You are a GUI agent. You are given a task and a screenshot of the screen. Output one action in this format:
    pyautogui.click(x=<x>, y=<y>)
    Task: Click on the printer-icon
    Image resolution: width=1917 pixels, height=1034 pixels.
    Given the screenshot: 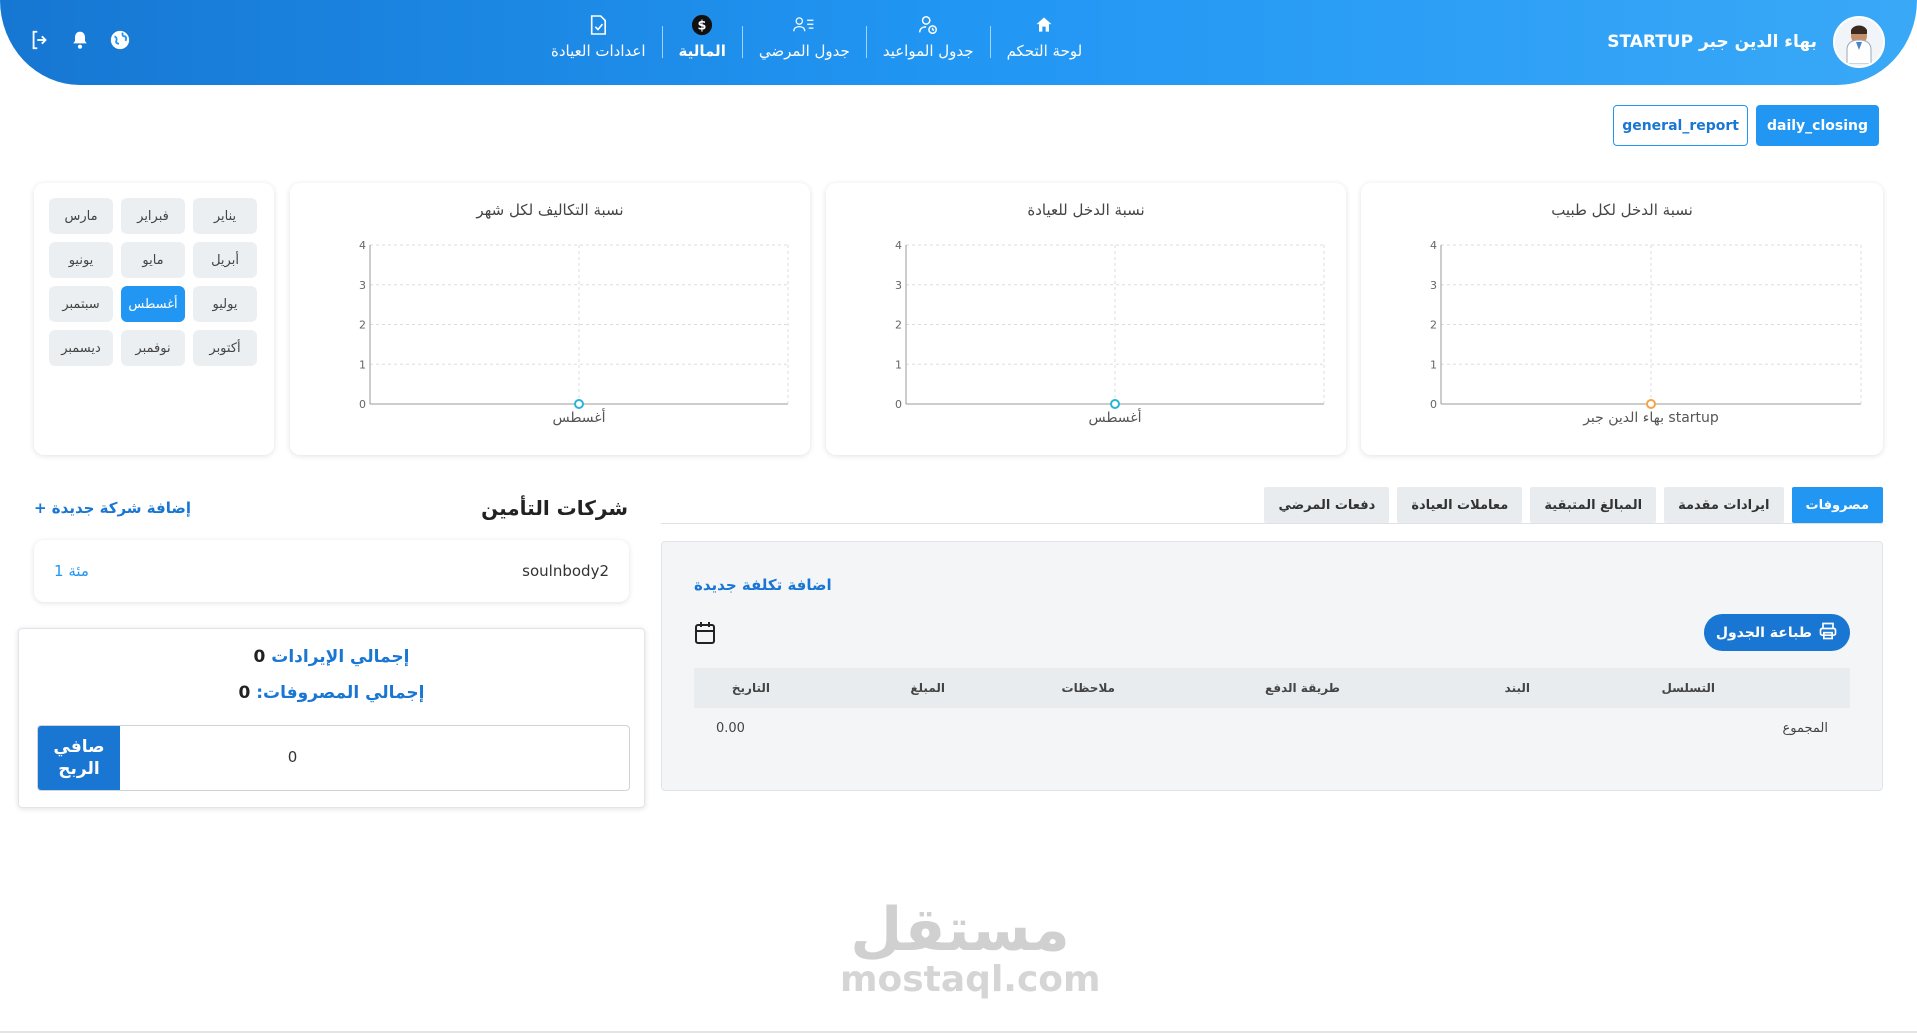 What is the action you would take?
    pyautogui.click(x=1828, y=633)
    